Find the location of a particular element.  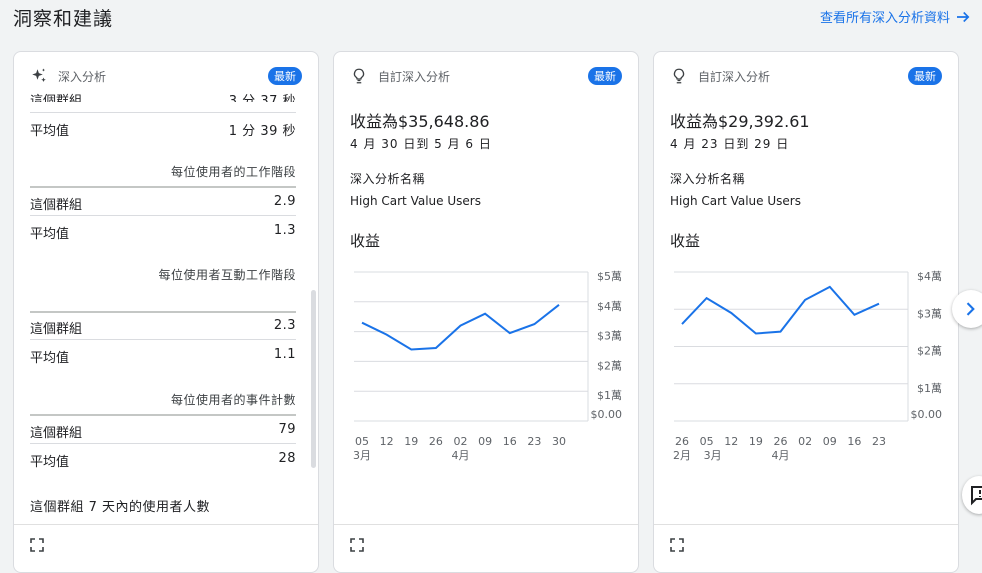

date-range: 4 月 23 日到 29 日 is located at coordinates (730, 144).